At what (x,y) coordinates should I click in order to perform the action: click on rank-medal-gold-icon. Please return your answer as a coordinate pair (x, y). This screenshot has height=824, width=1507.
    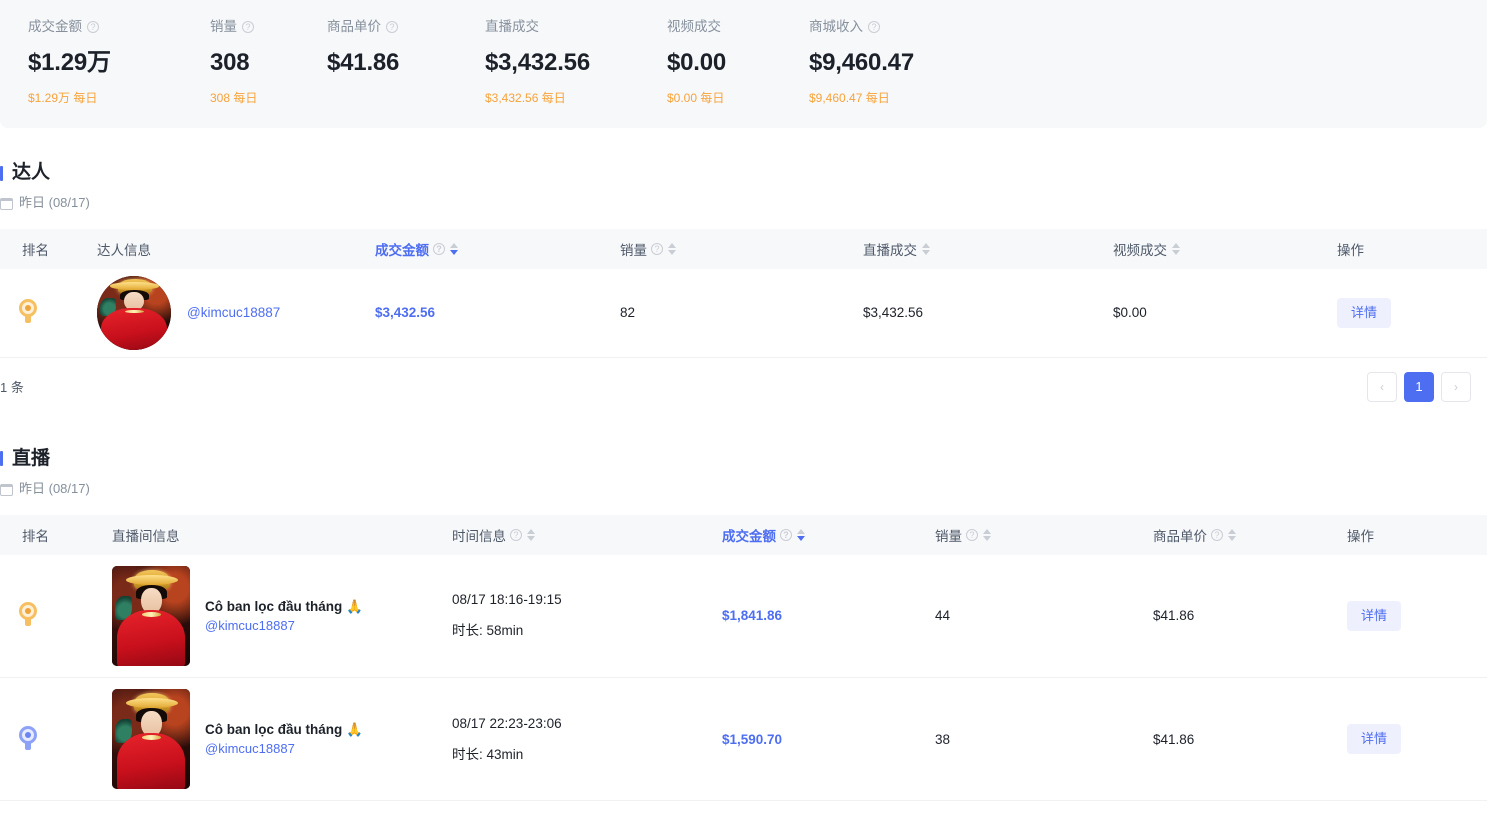
    Looking at the image, I should click on (28, 614).